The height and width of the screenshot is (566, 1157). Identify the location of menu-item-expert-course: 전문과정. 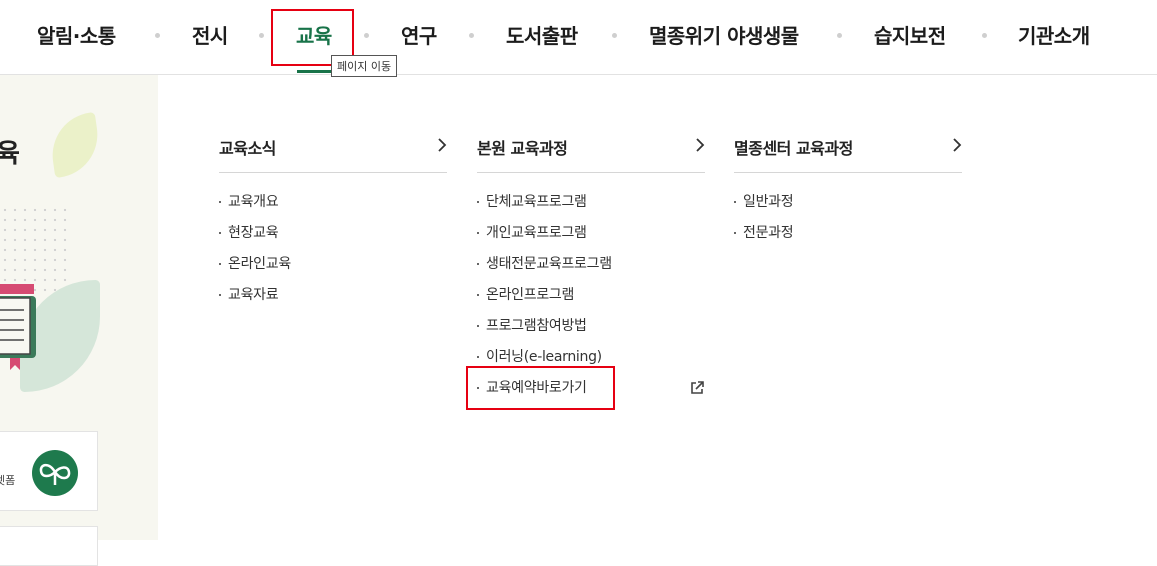
(848, 237).